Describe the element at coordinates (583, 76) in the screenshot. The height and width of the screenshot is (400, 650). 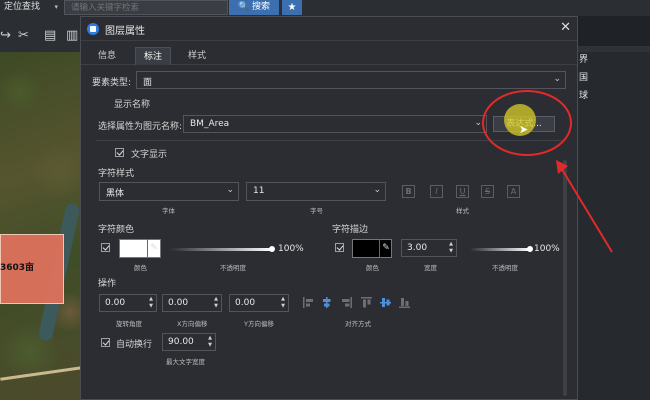
I see `right-panel-item: 国` at that location.